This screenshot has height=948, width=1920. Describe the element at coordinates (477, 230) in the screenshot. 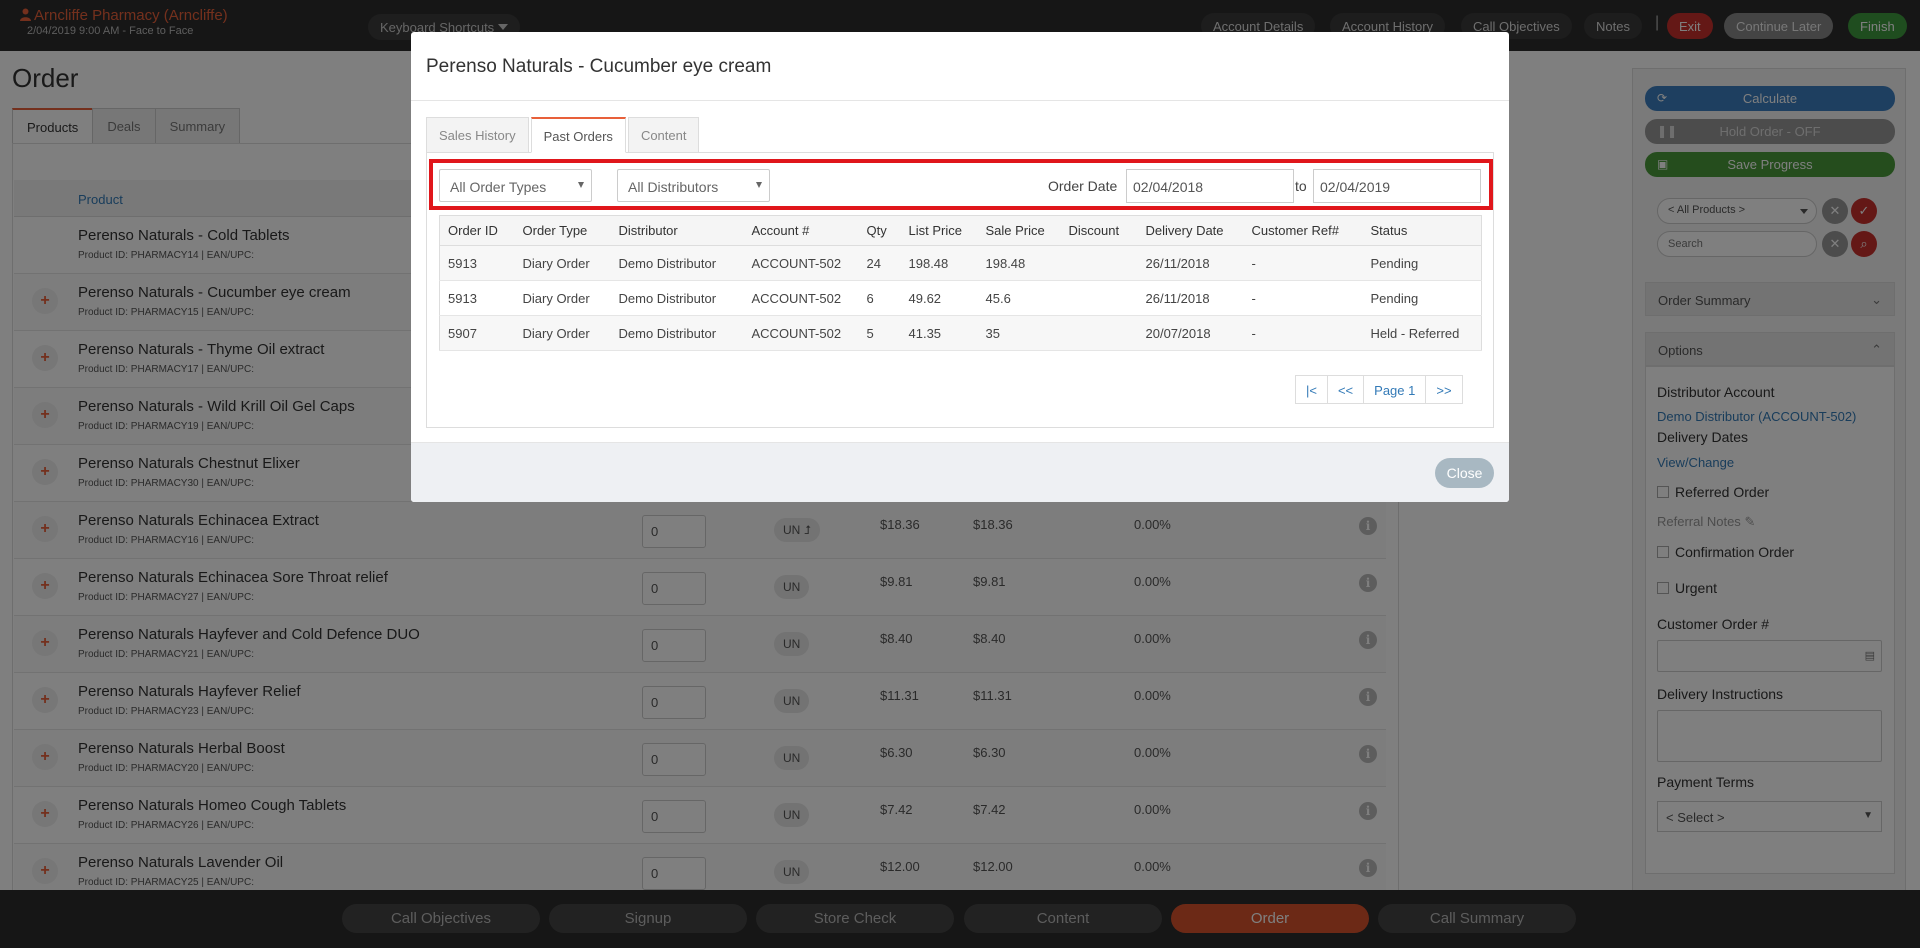

I see `col-order-id: Order ID` at that location.